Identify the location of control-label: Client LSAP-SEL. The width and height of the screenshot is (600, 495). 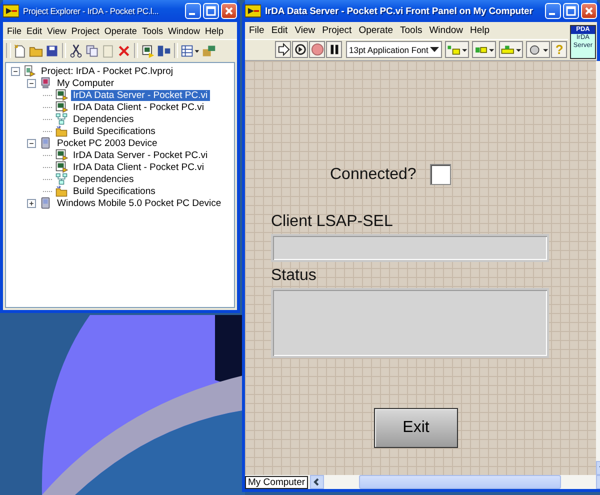
(332, 222).